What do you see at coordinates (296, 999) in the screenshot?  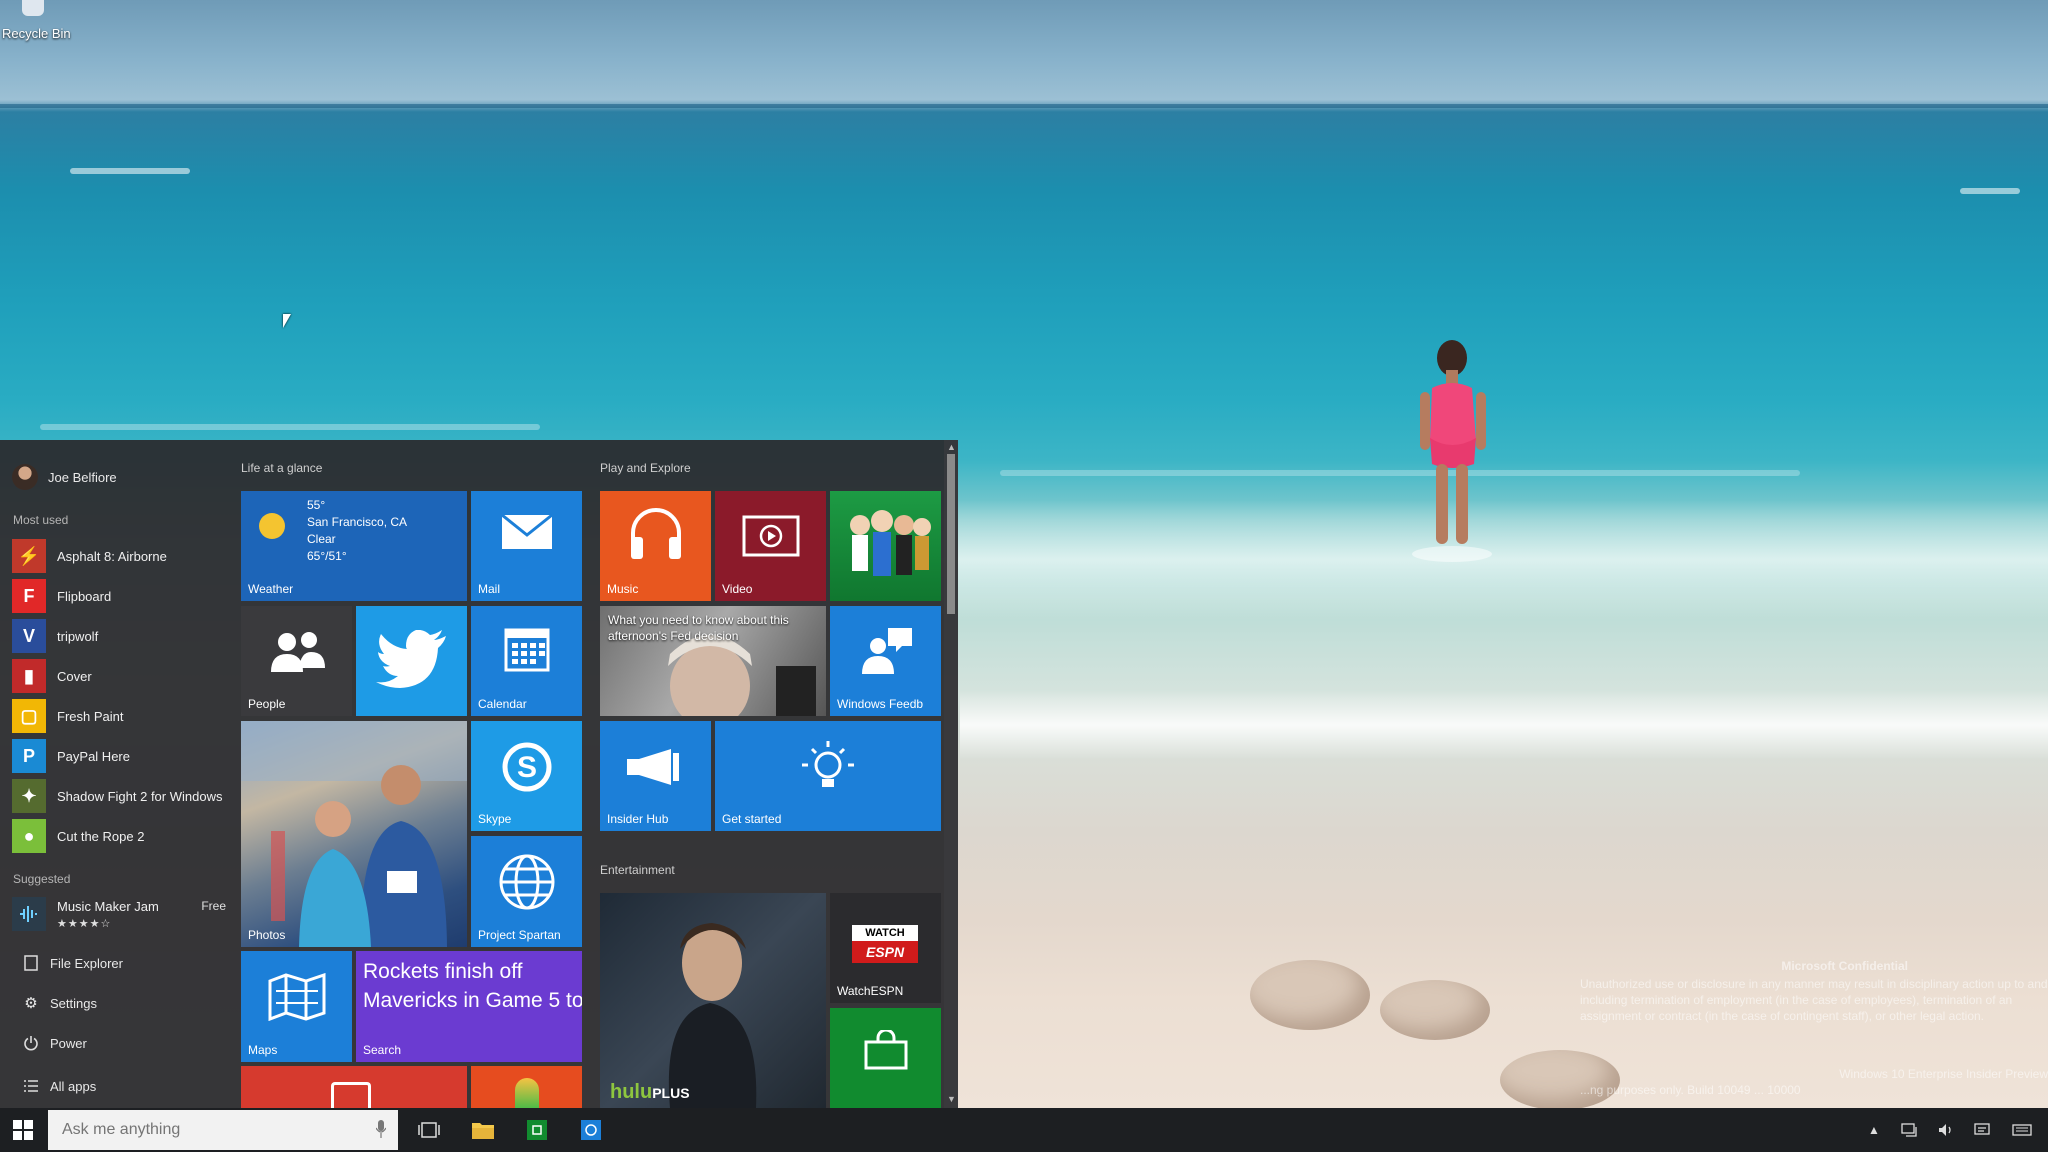 I see `map-icon` at bounding box center [296, 999].